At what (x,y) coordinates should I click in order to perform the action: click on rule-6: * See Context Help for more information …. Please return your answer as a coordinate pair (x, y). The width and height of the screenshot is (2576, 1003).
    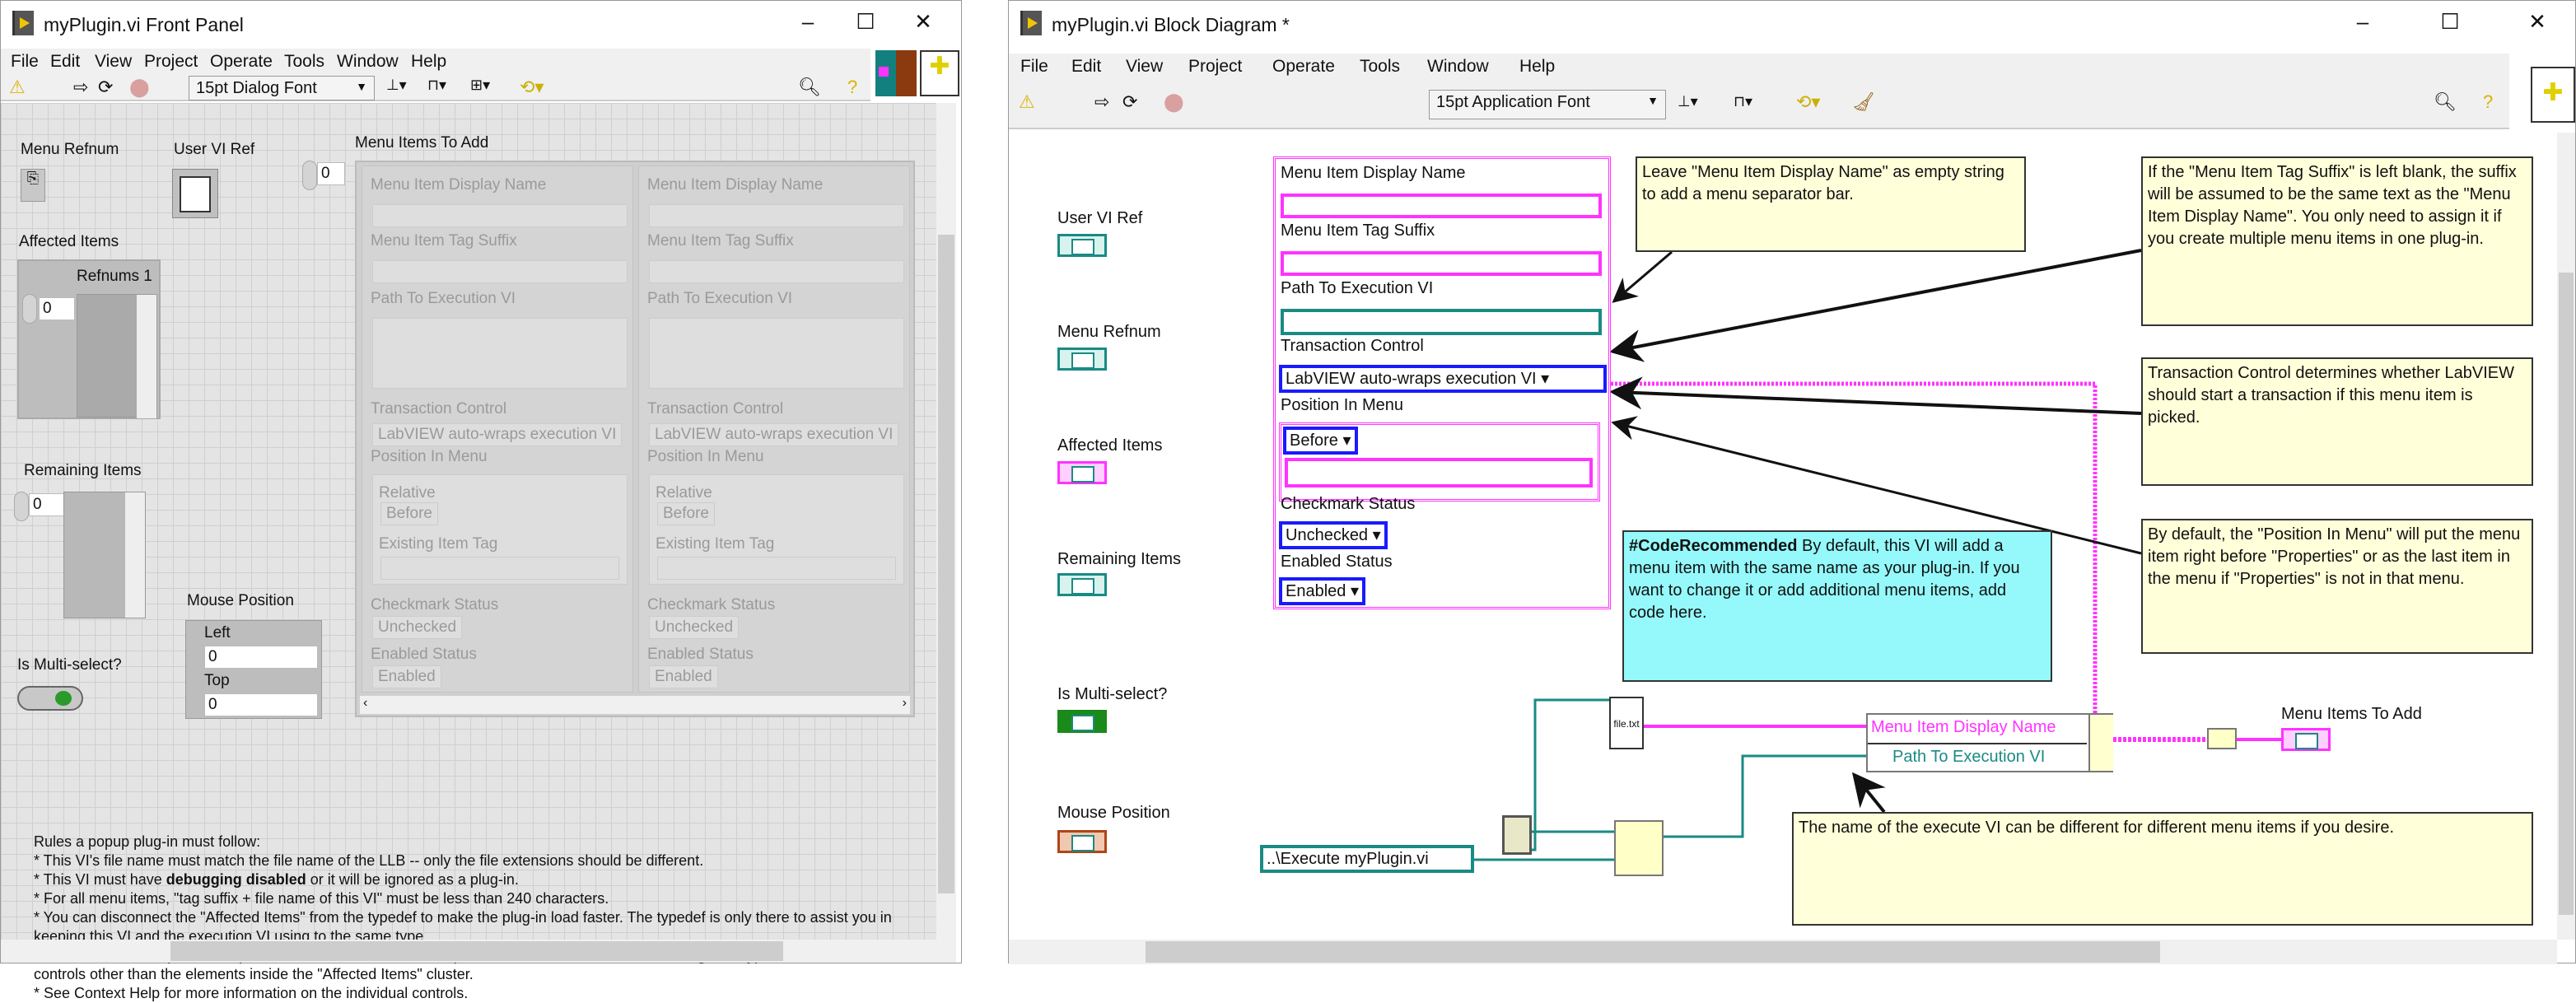
    Looking at the image, I should click on (251, 993).